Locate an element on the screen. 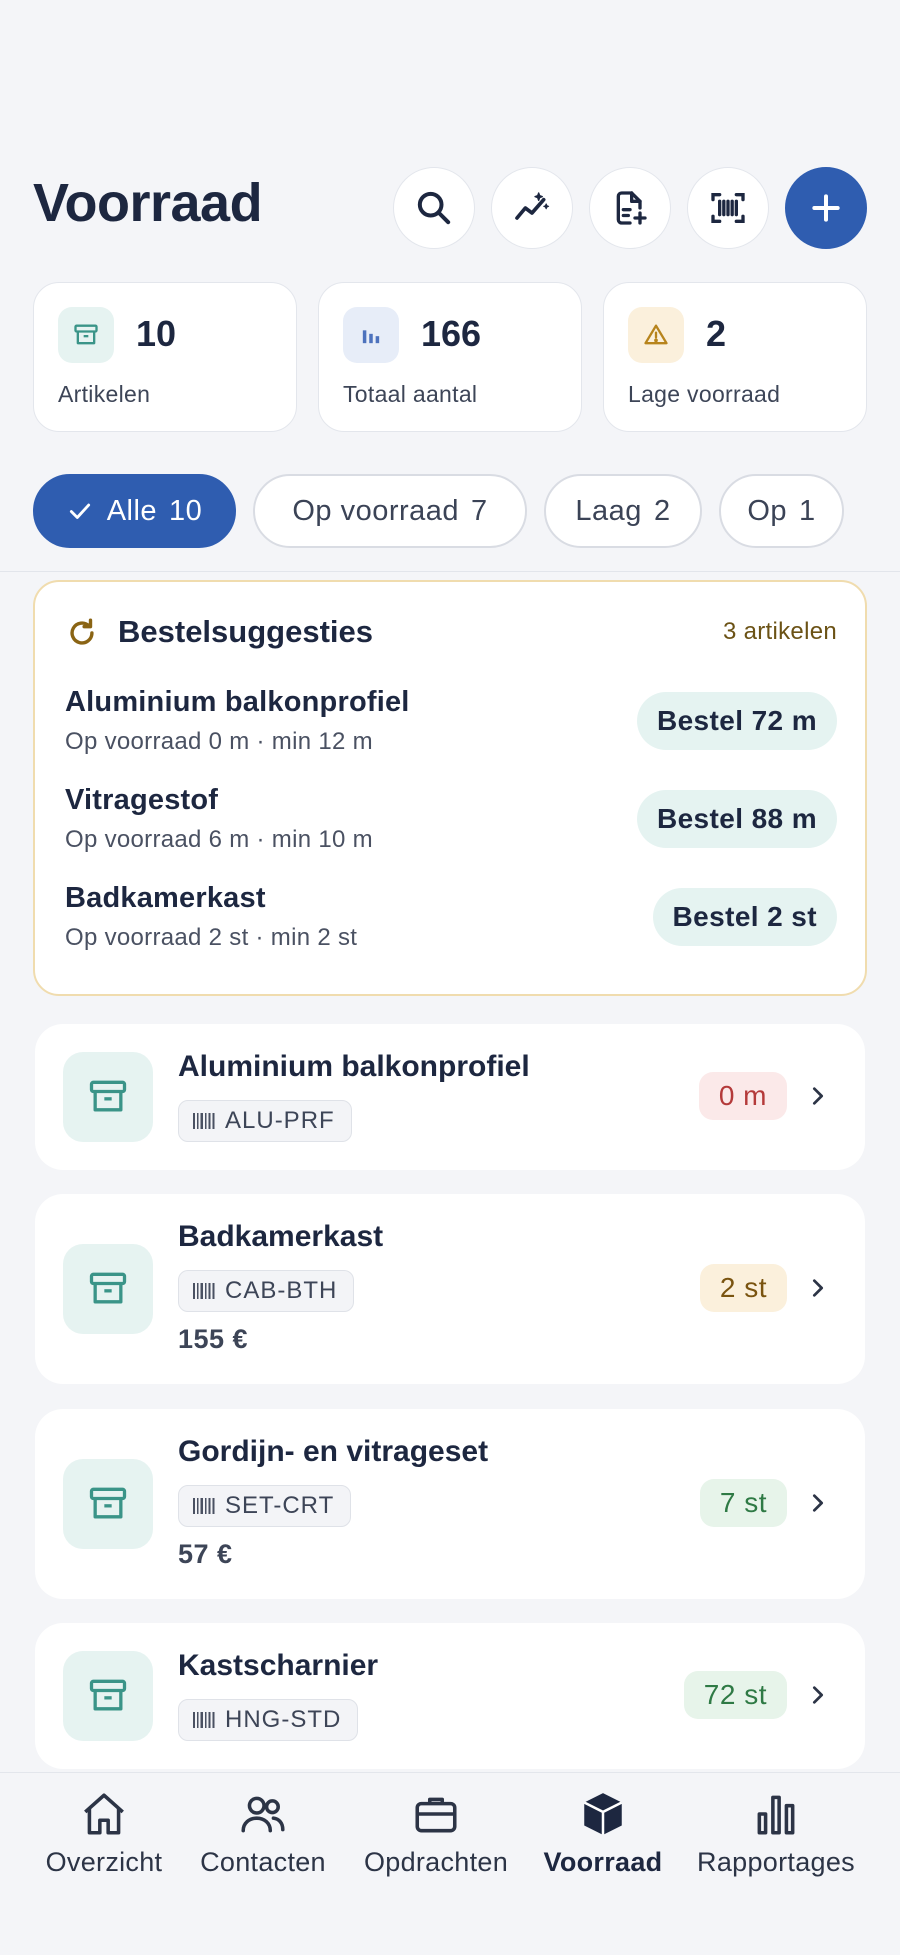 This screenshot has width=900, height=1955. item-name: Aluminium balkonprofiel is located at coordinates (354, 1066).